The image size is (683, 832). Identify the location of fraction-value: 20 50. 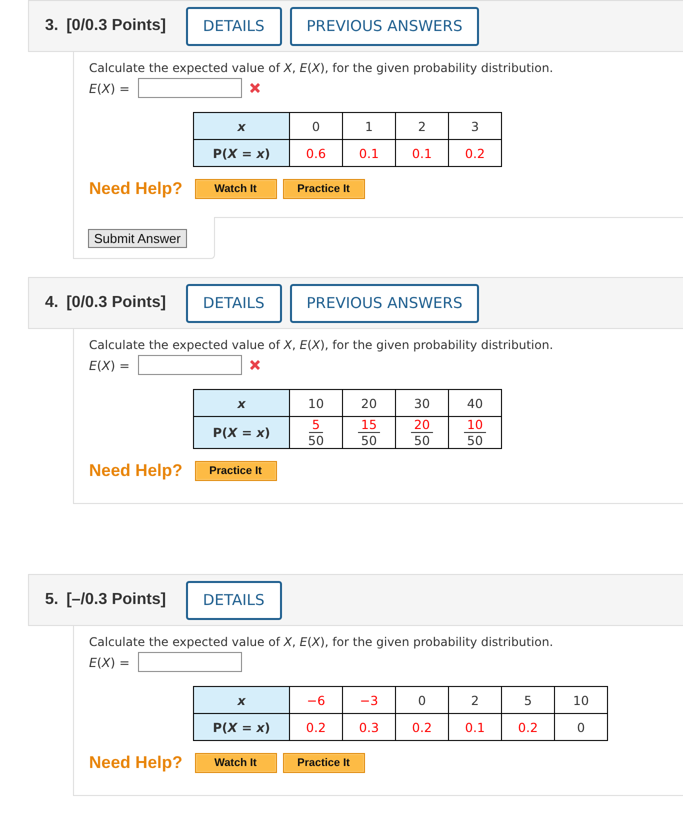
(422, 432).